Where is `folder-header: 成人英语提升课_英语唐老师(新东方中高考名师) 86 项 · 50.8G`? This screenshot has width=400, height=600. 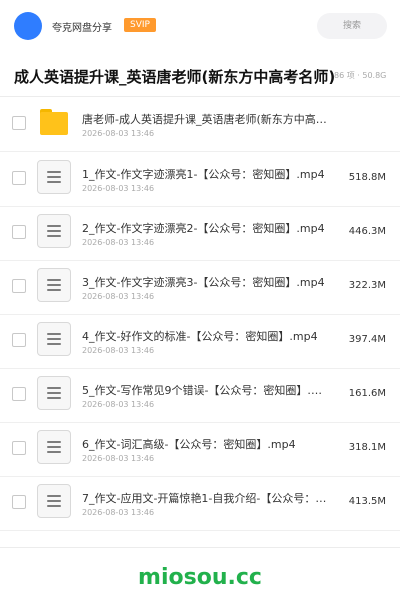
folder-header: 成人英语提升课_英语唐老师(新东方中高考名师) 86 项 · 50.8G is located at coordinates (200, 76).